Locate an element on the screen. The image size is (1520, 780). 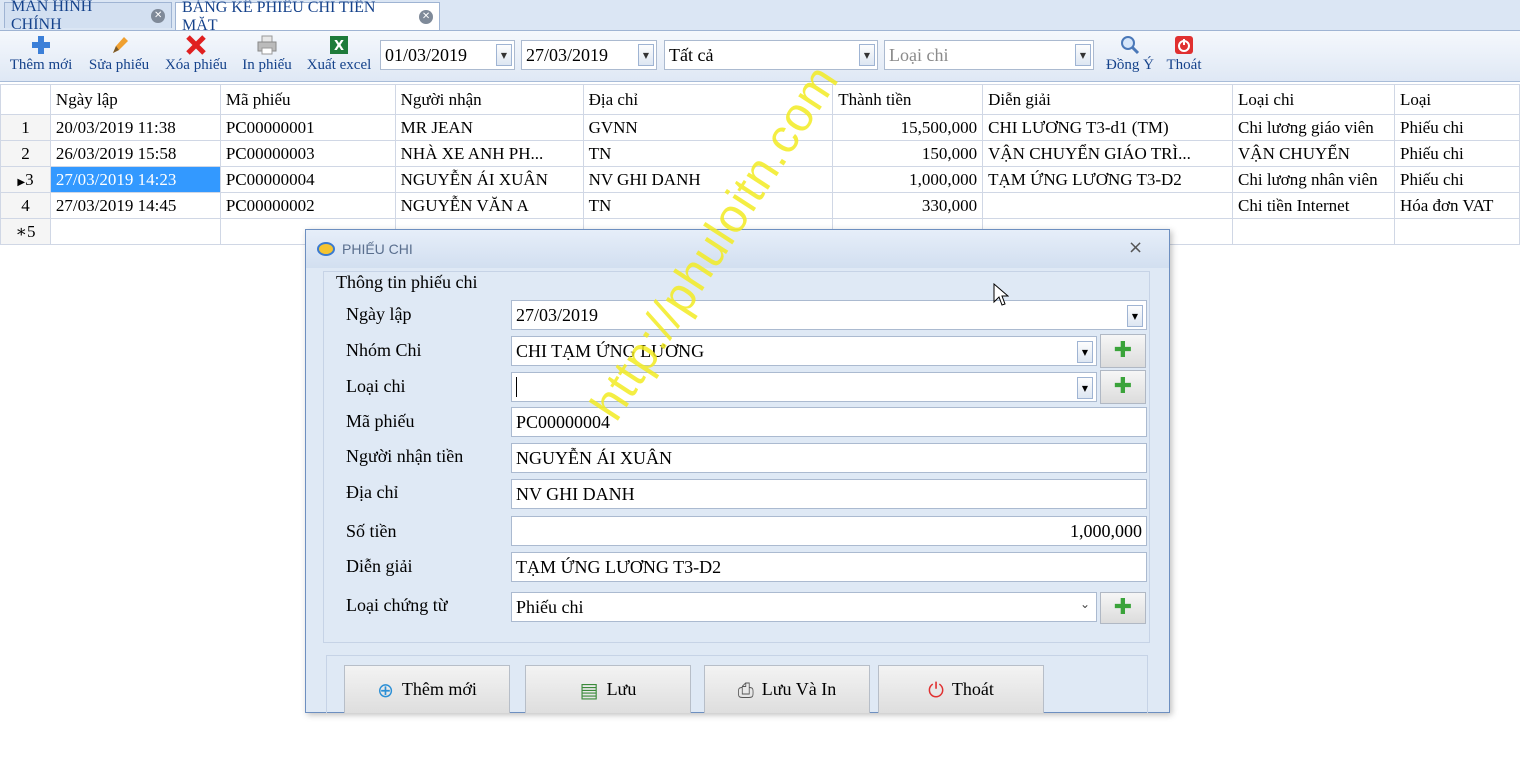
cell-expense-type: VẬN CHUYỂN is located at coordinates (1313, 153).